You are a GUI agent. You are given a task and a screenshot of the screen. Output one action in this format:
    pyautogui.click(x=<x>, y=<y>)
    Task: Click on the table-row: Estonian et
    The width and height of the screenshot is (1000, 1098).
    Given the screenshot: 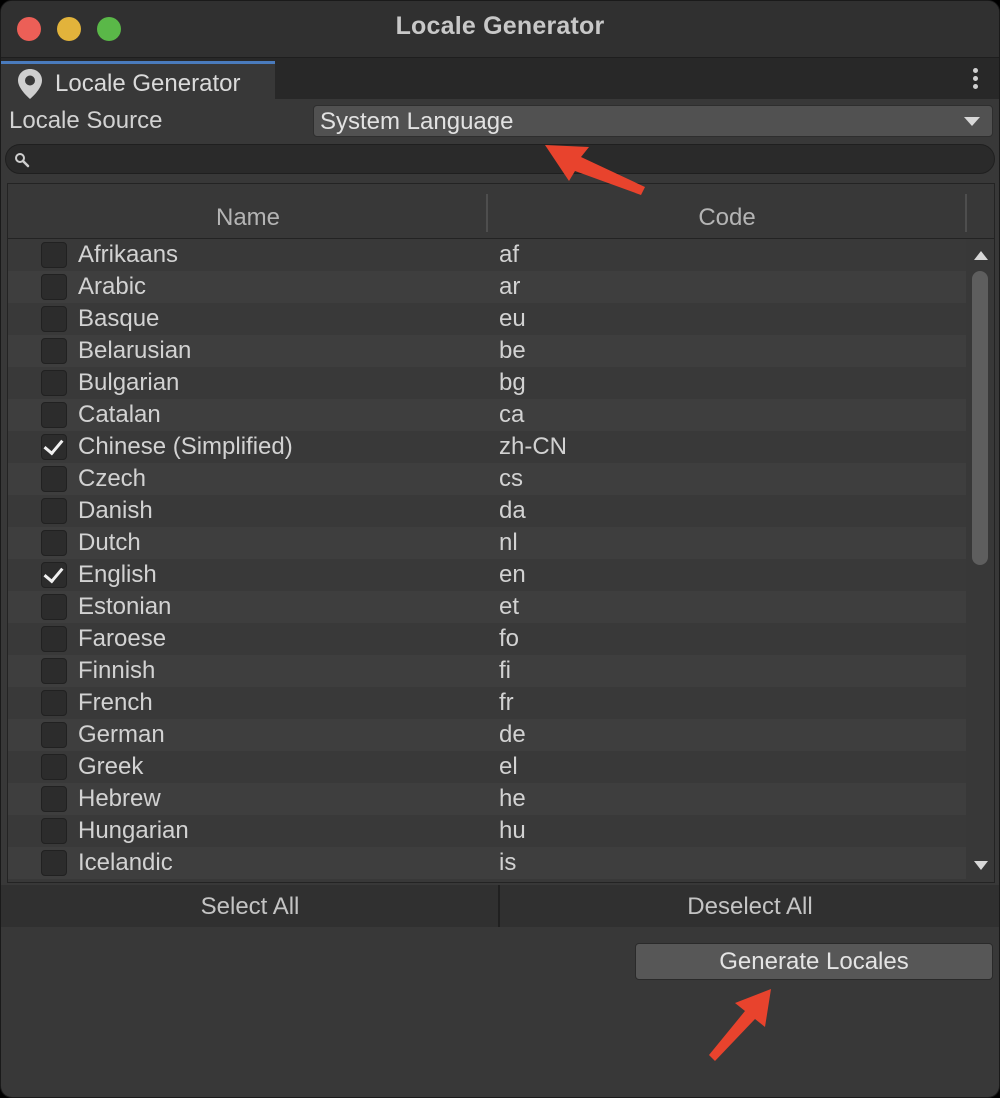 What is the action you would take?
    pyautogui.click(x=487, y=607)
    